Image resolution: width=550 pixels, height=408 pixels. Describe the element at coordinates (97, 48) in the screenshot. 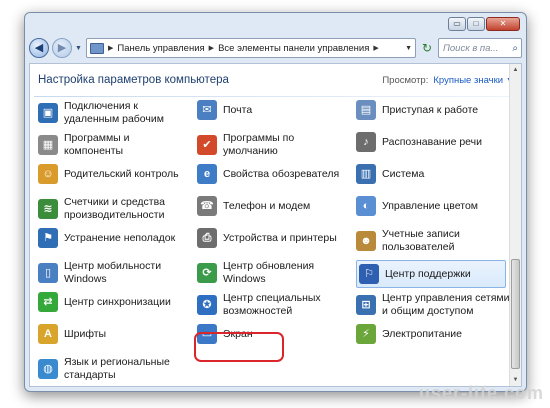

I see `control-panel-icon` at that location.